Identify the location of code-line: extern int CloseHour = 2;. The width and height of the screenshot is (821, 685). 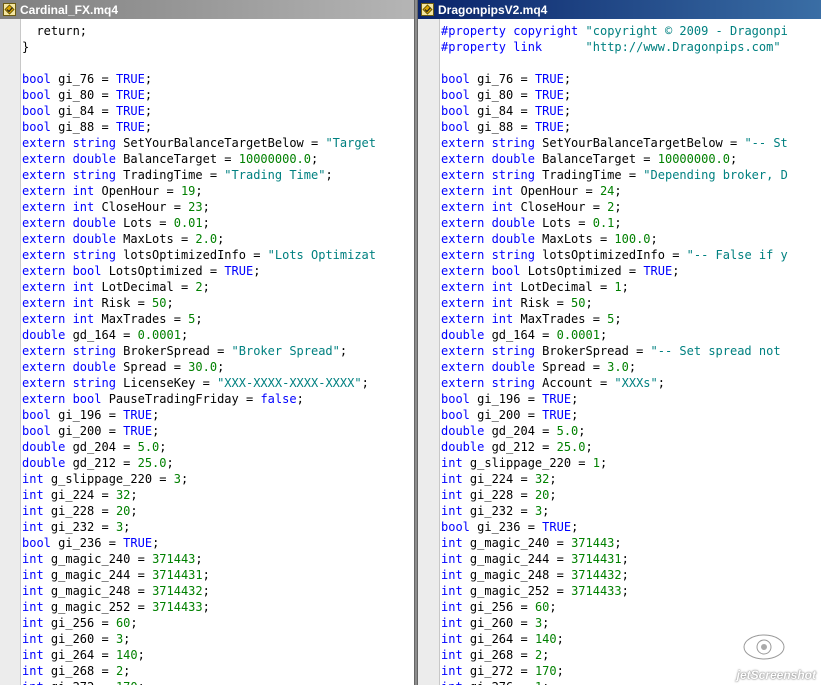
(631, 207).